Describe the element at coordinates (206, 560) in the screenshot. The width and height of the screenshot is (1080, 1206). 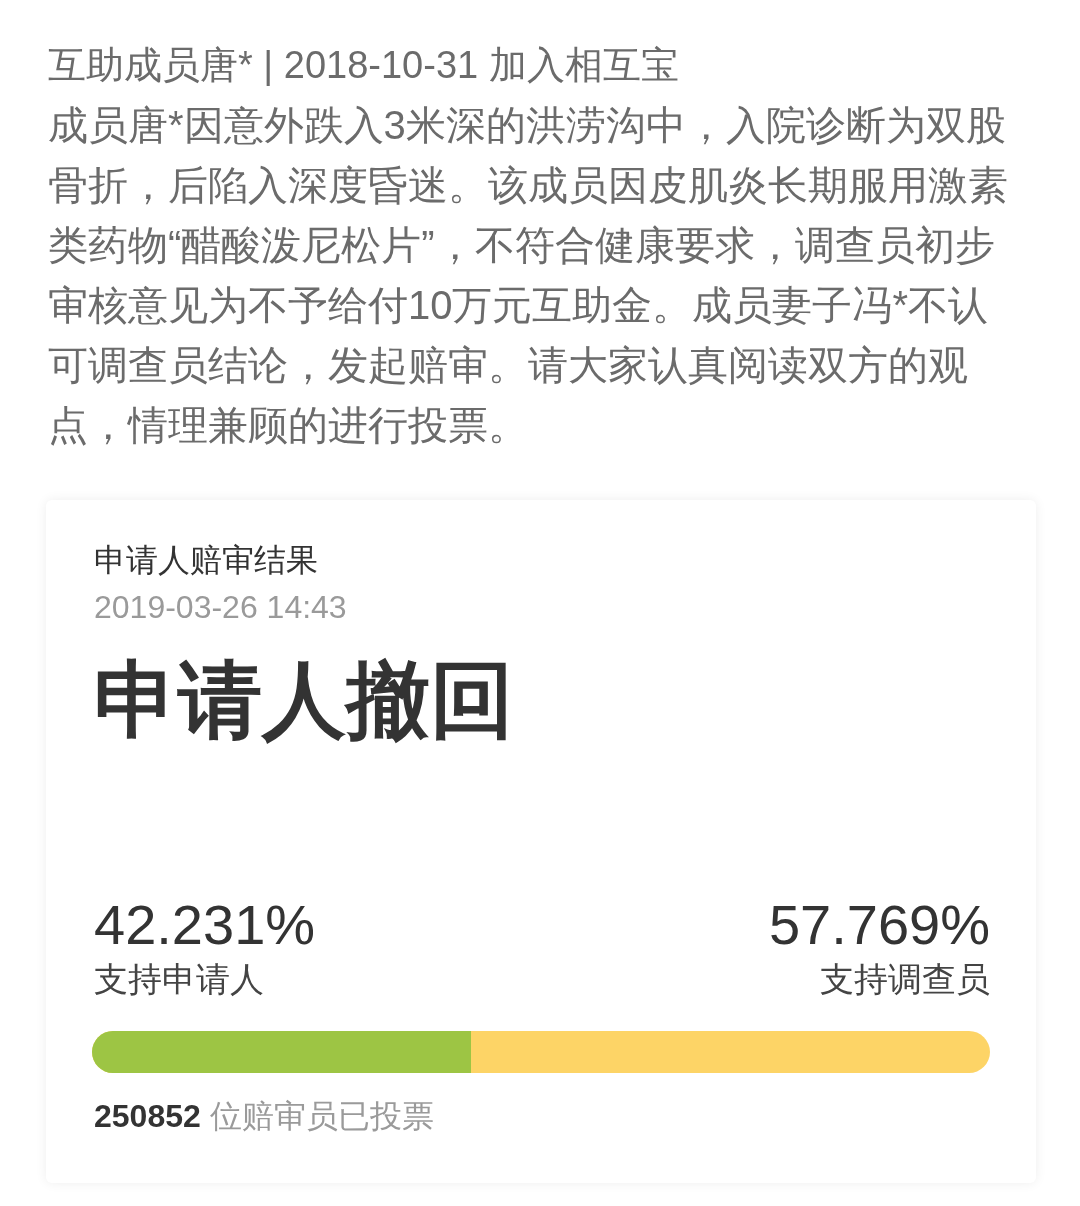
I see `card-title: 申请人赔审结果` at that location.